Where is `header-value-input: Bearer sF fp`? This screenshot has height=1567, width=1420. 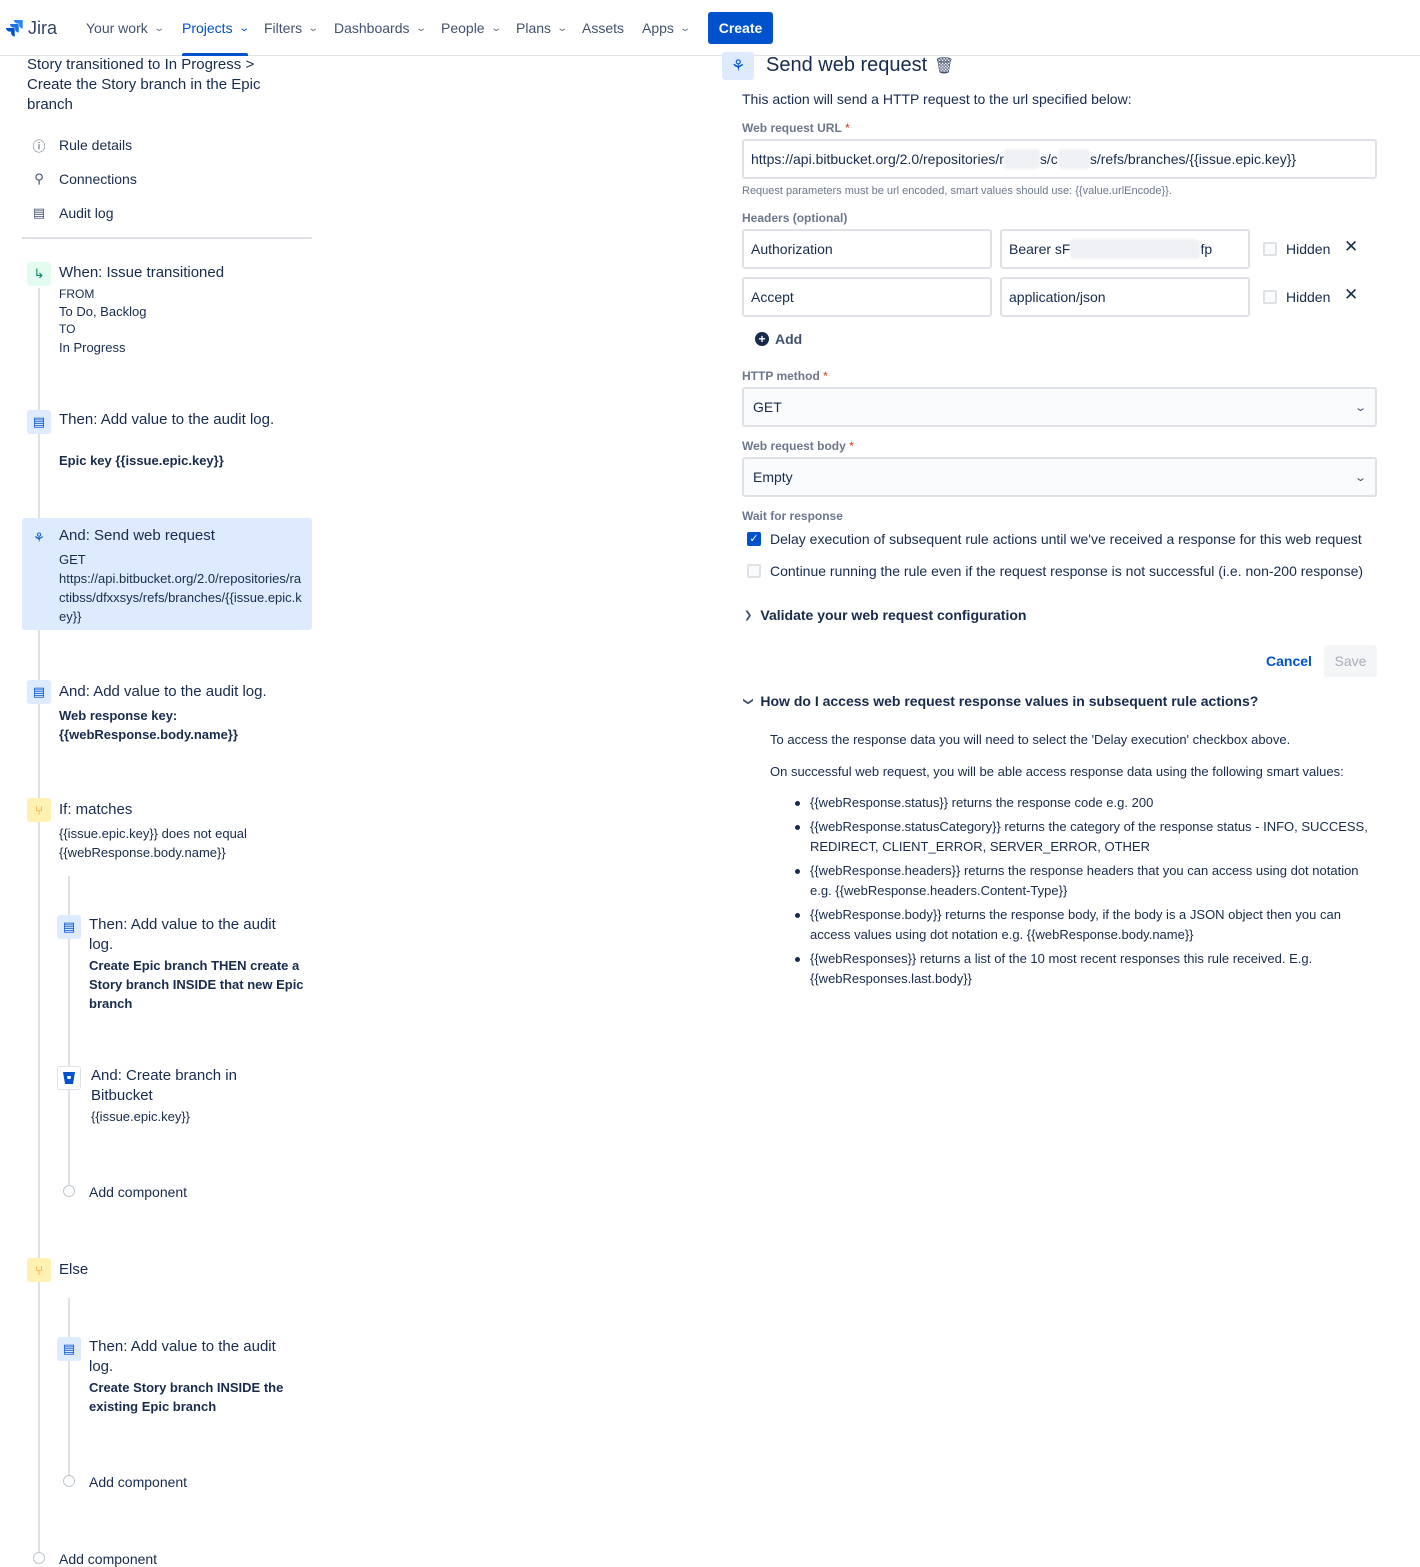
header-value-input: Bearer sF fp is located at coordinates (1125, 249).